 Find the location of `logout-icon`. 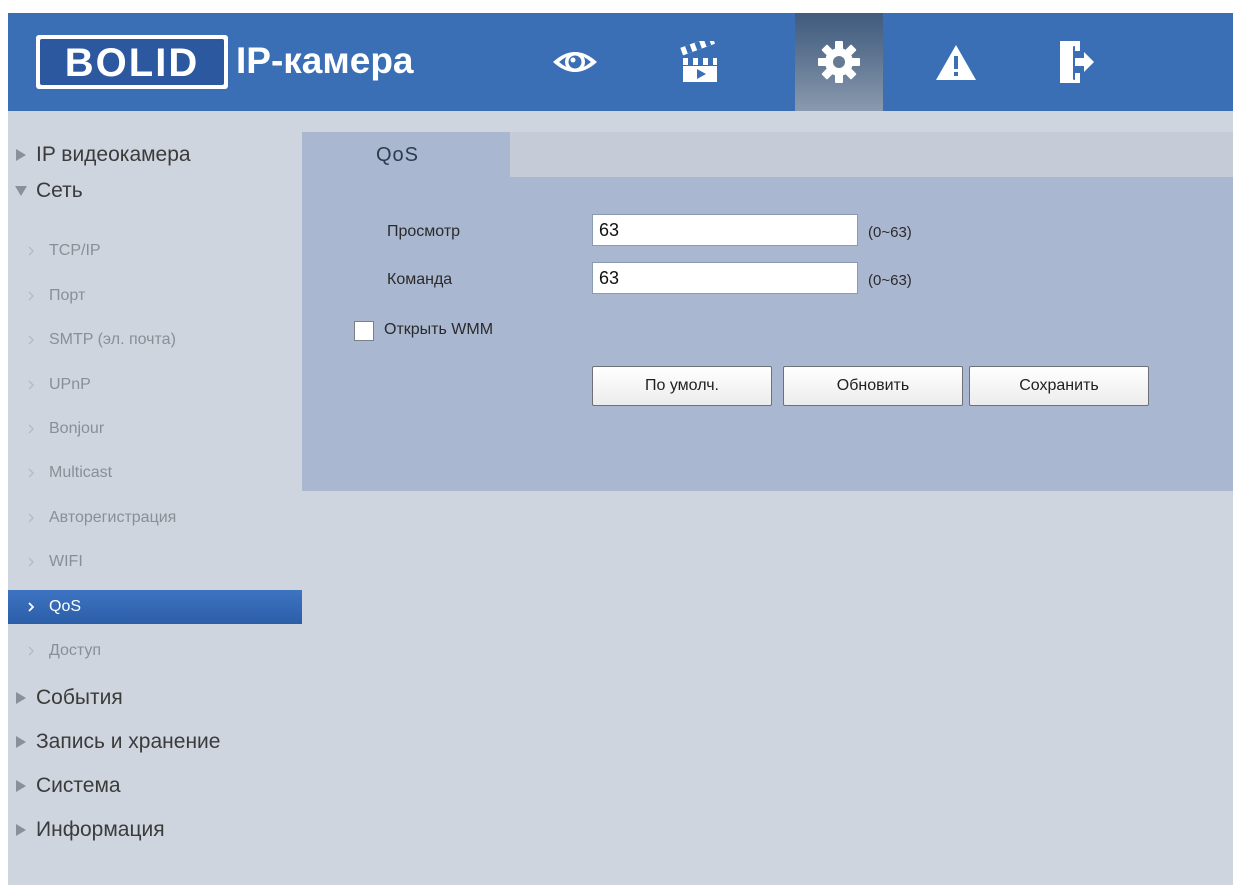

logout-icon is located at coordinates (1077, 62).